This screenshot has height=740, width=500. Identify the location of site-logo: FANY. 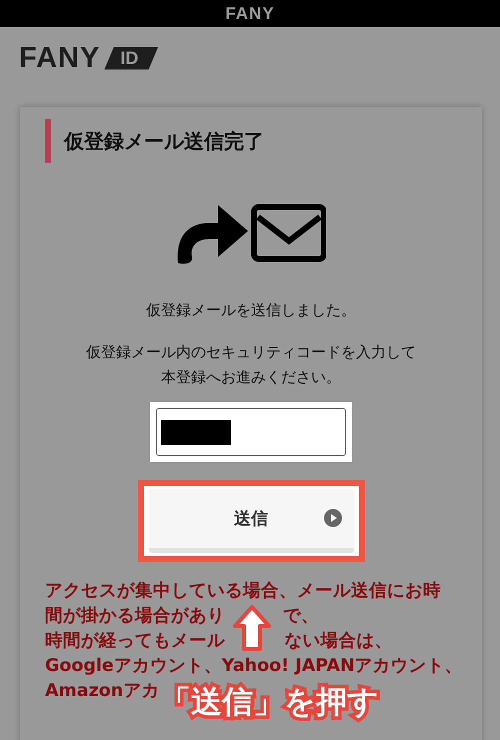
(250, 14).